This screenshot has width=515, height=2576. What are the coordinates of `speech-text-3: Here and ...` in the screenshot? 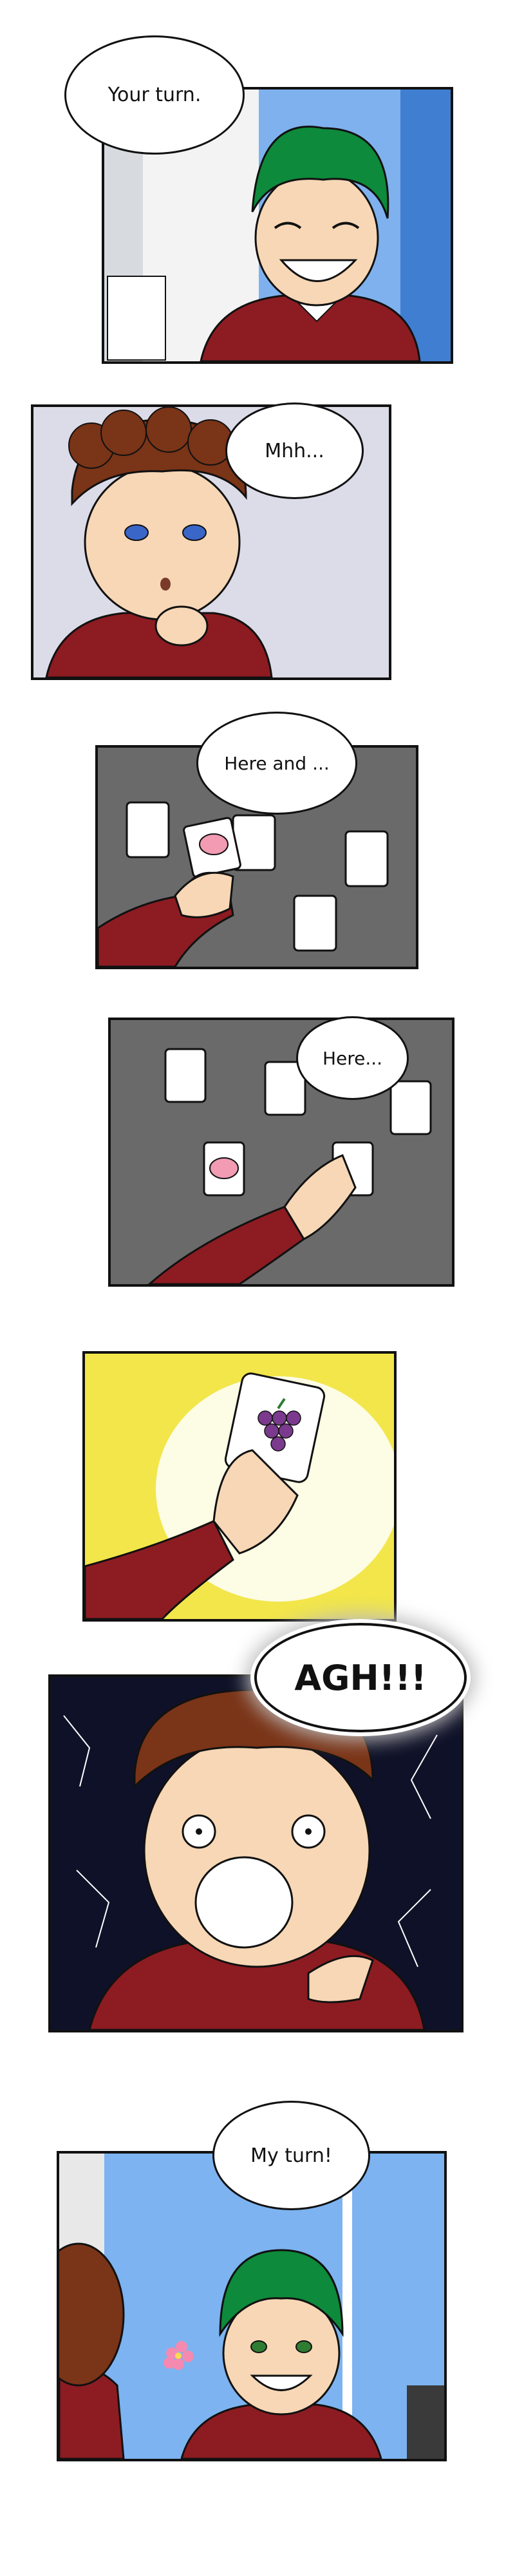 It's located at (277, 763).